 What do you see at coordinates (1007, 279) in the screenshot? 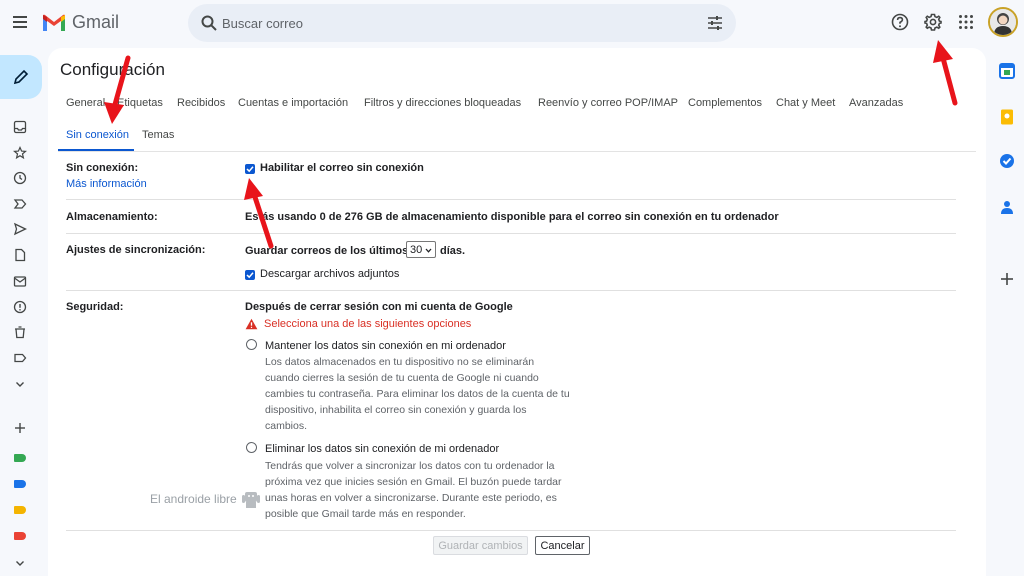
I see `plus-icon` at bounding box center [1007, 279].